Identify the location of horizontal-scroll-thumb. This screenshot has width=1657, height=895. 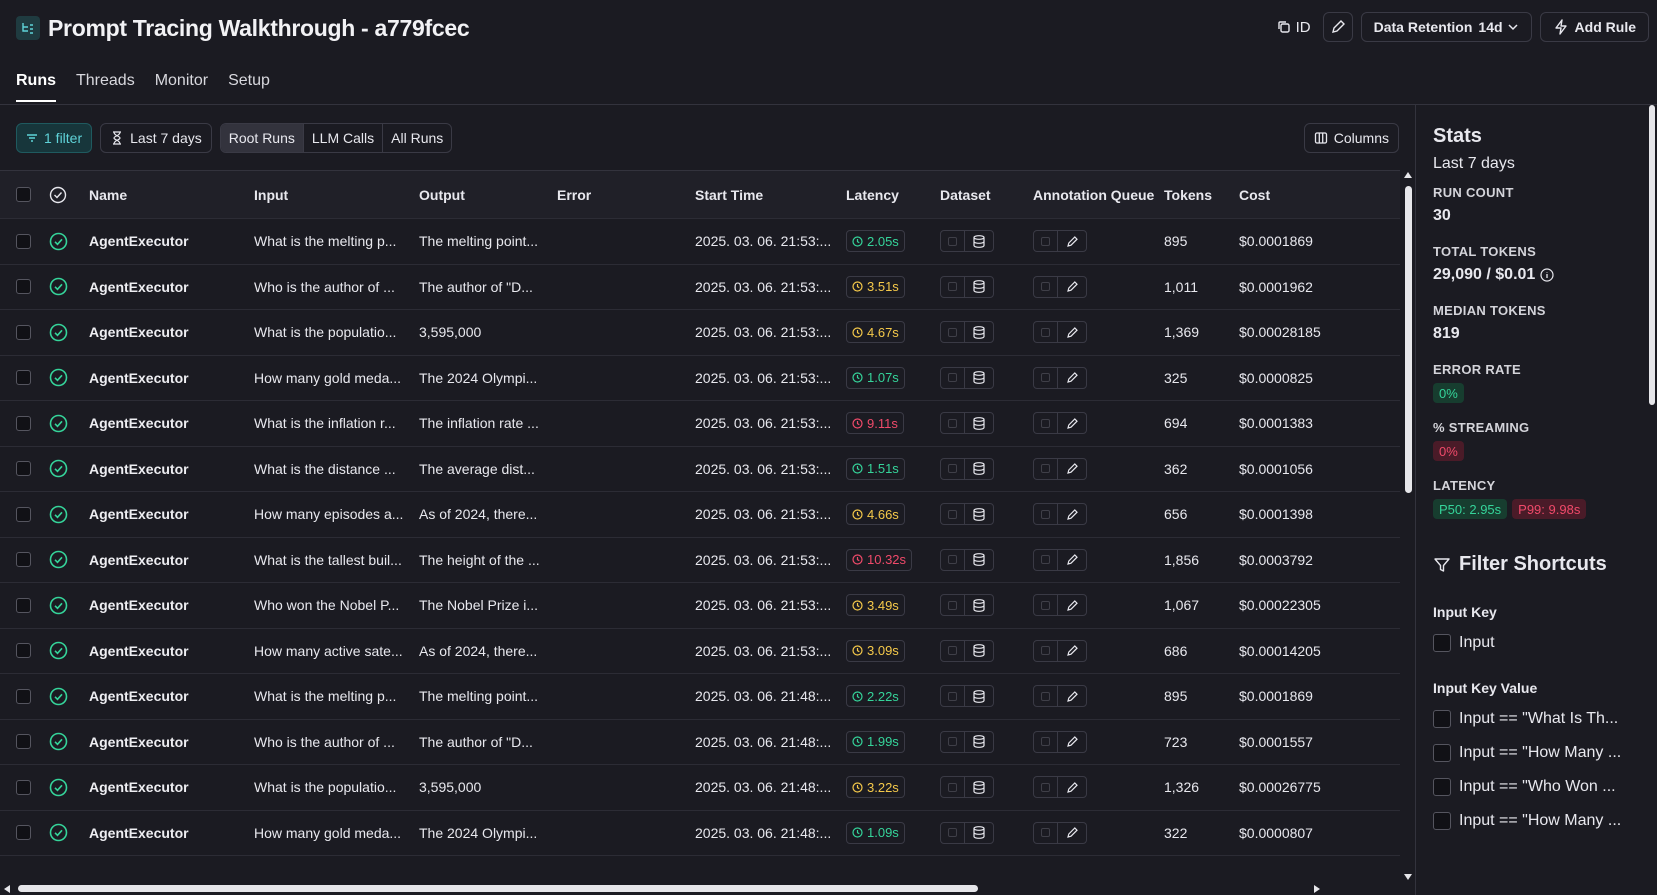
(498, 888).